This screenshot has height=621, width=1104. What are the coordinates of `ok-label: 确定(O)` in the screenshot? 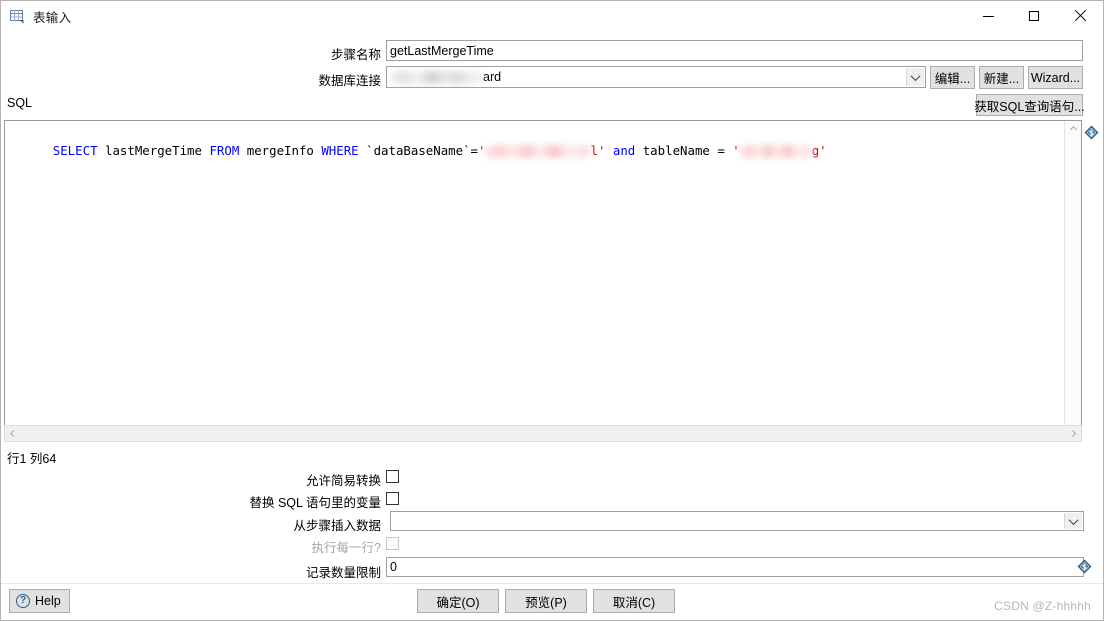 It's located at (458, 602).